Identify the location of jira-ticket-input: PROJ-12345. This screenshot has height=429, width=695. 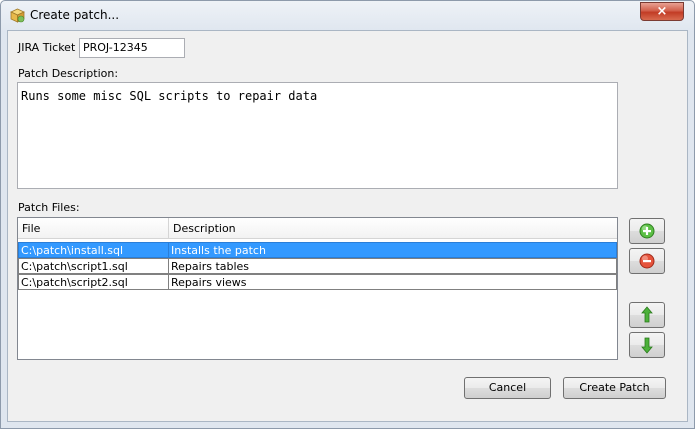
(132, 48).